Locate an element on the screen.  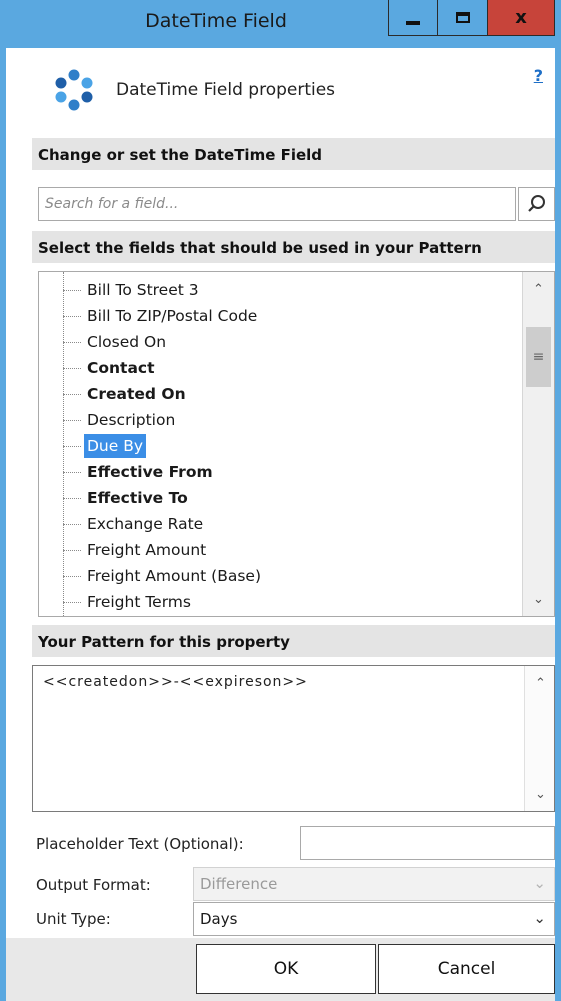
placeholder-label: Placeholder Text (Optional): is located at coordinates (140, 844).